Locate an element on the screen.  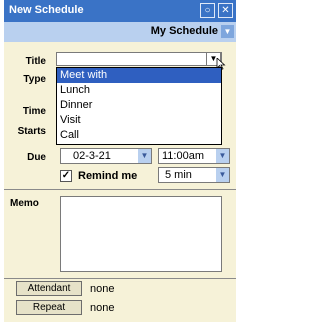
remind-label: Remind me is located at coordinates (108, 176).